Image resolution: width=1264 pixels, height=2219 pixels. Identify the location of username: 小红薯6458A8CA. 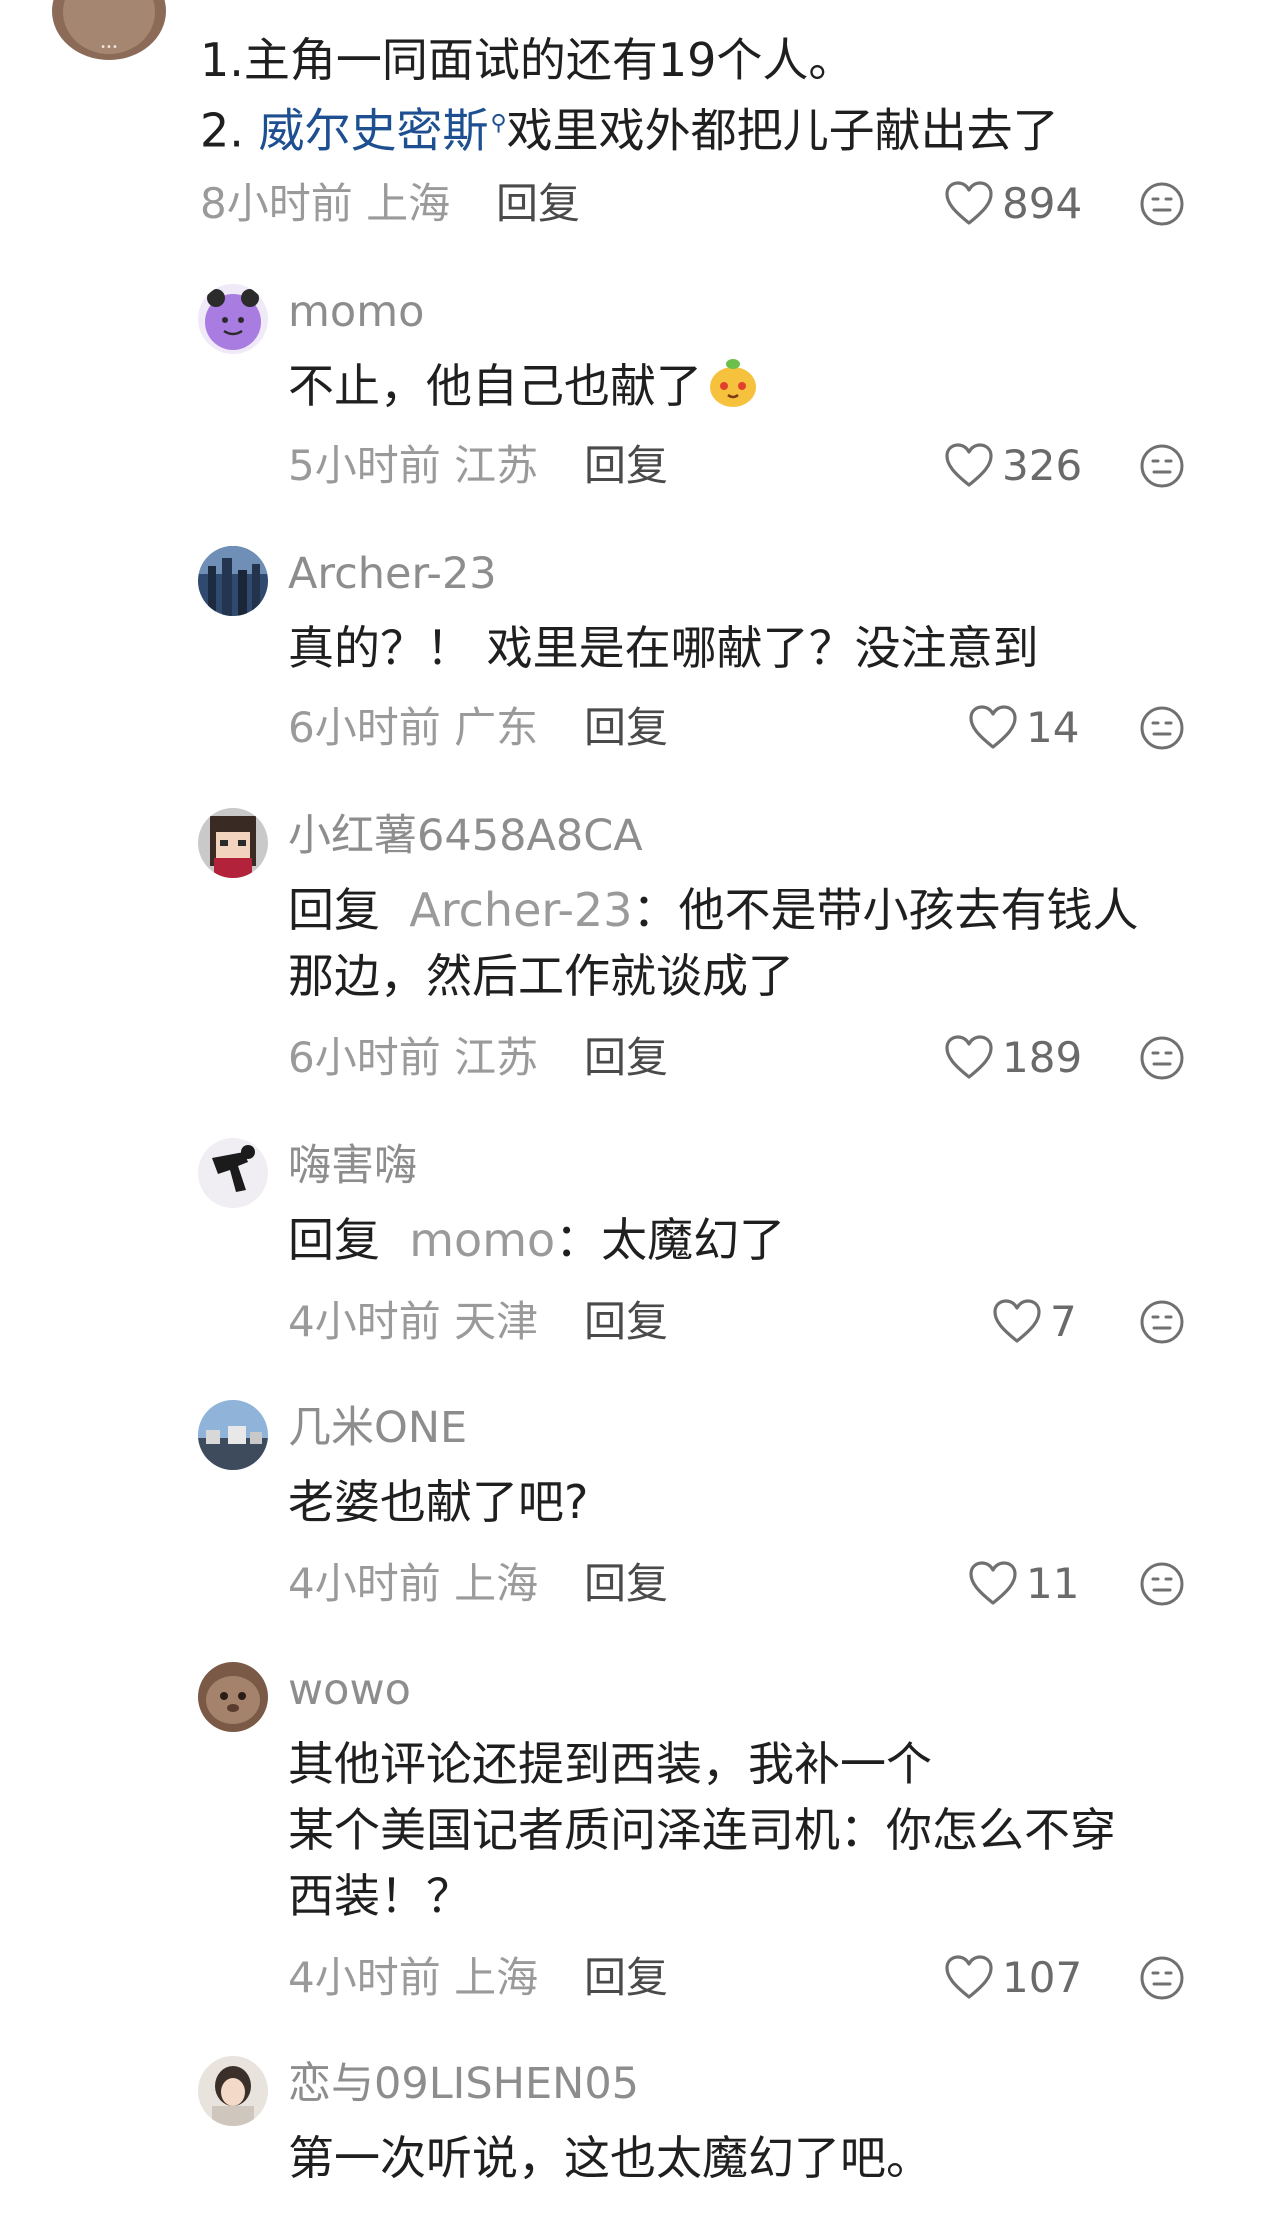
(465, 836).